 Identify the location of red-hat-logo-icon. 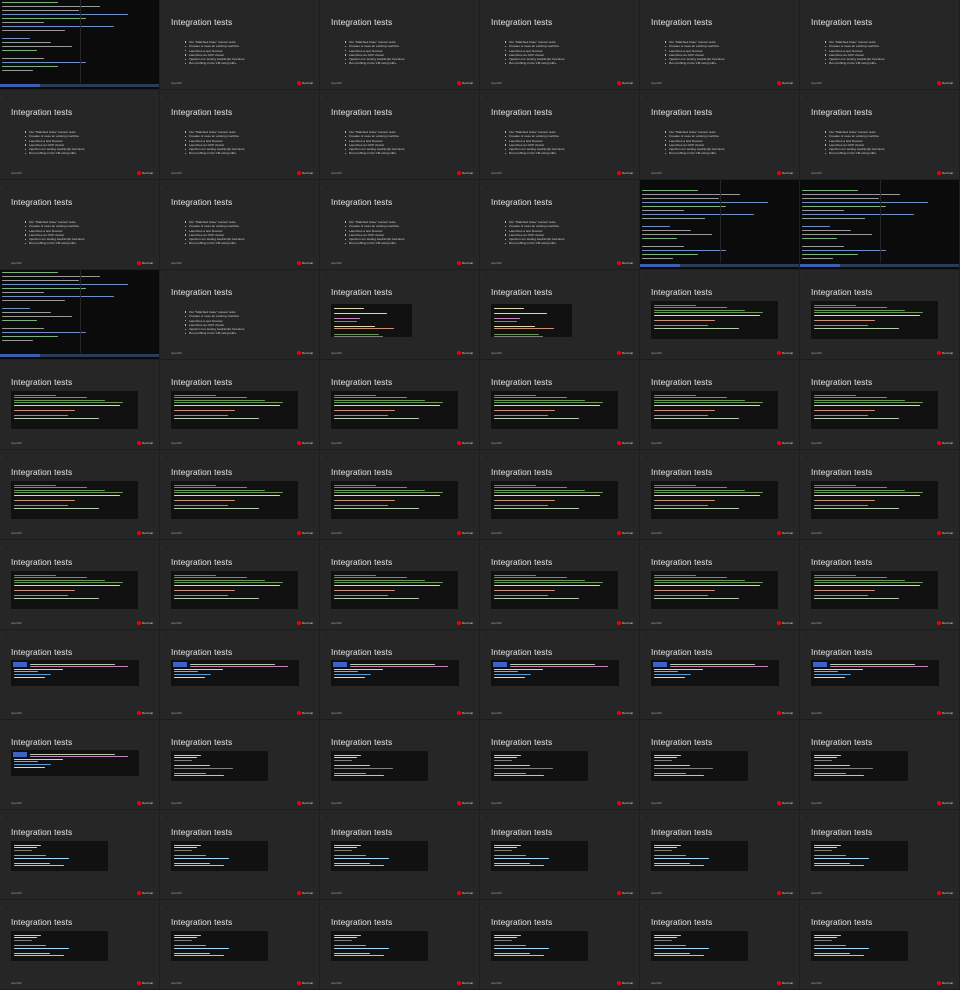
(138, 173).